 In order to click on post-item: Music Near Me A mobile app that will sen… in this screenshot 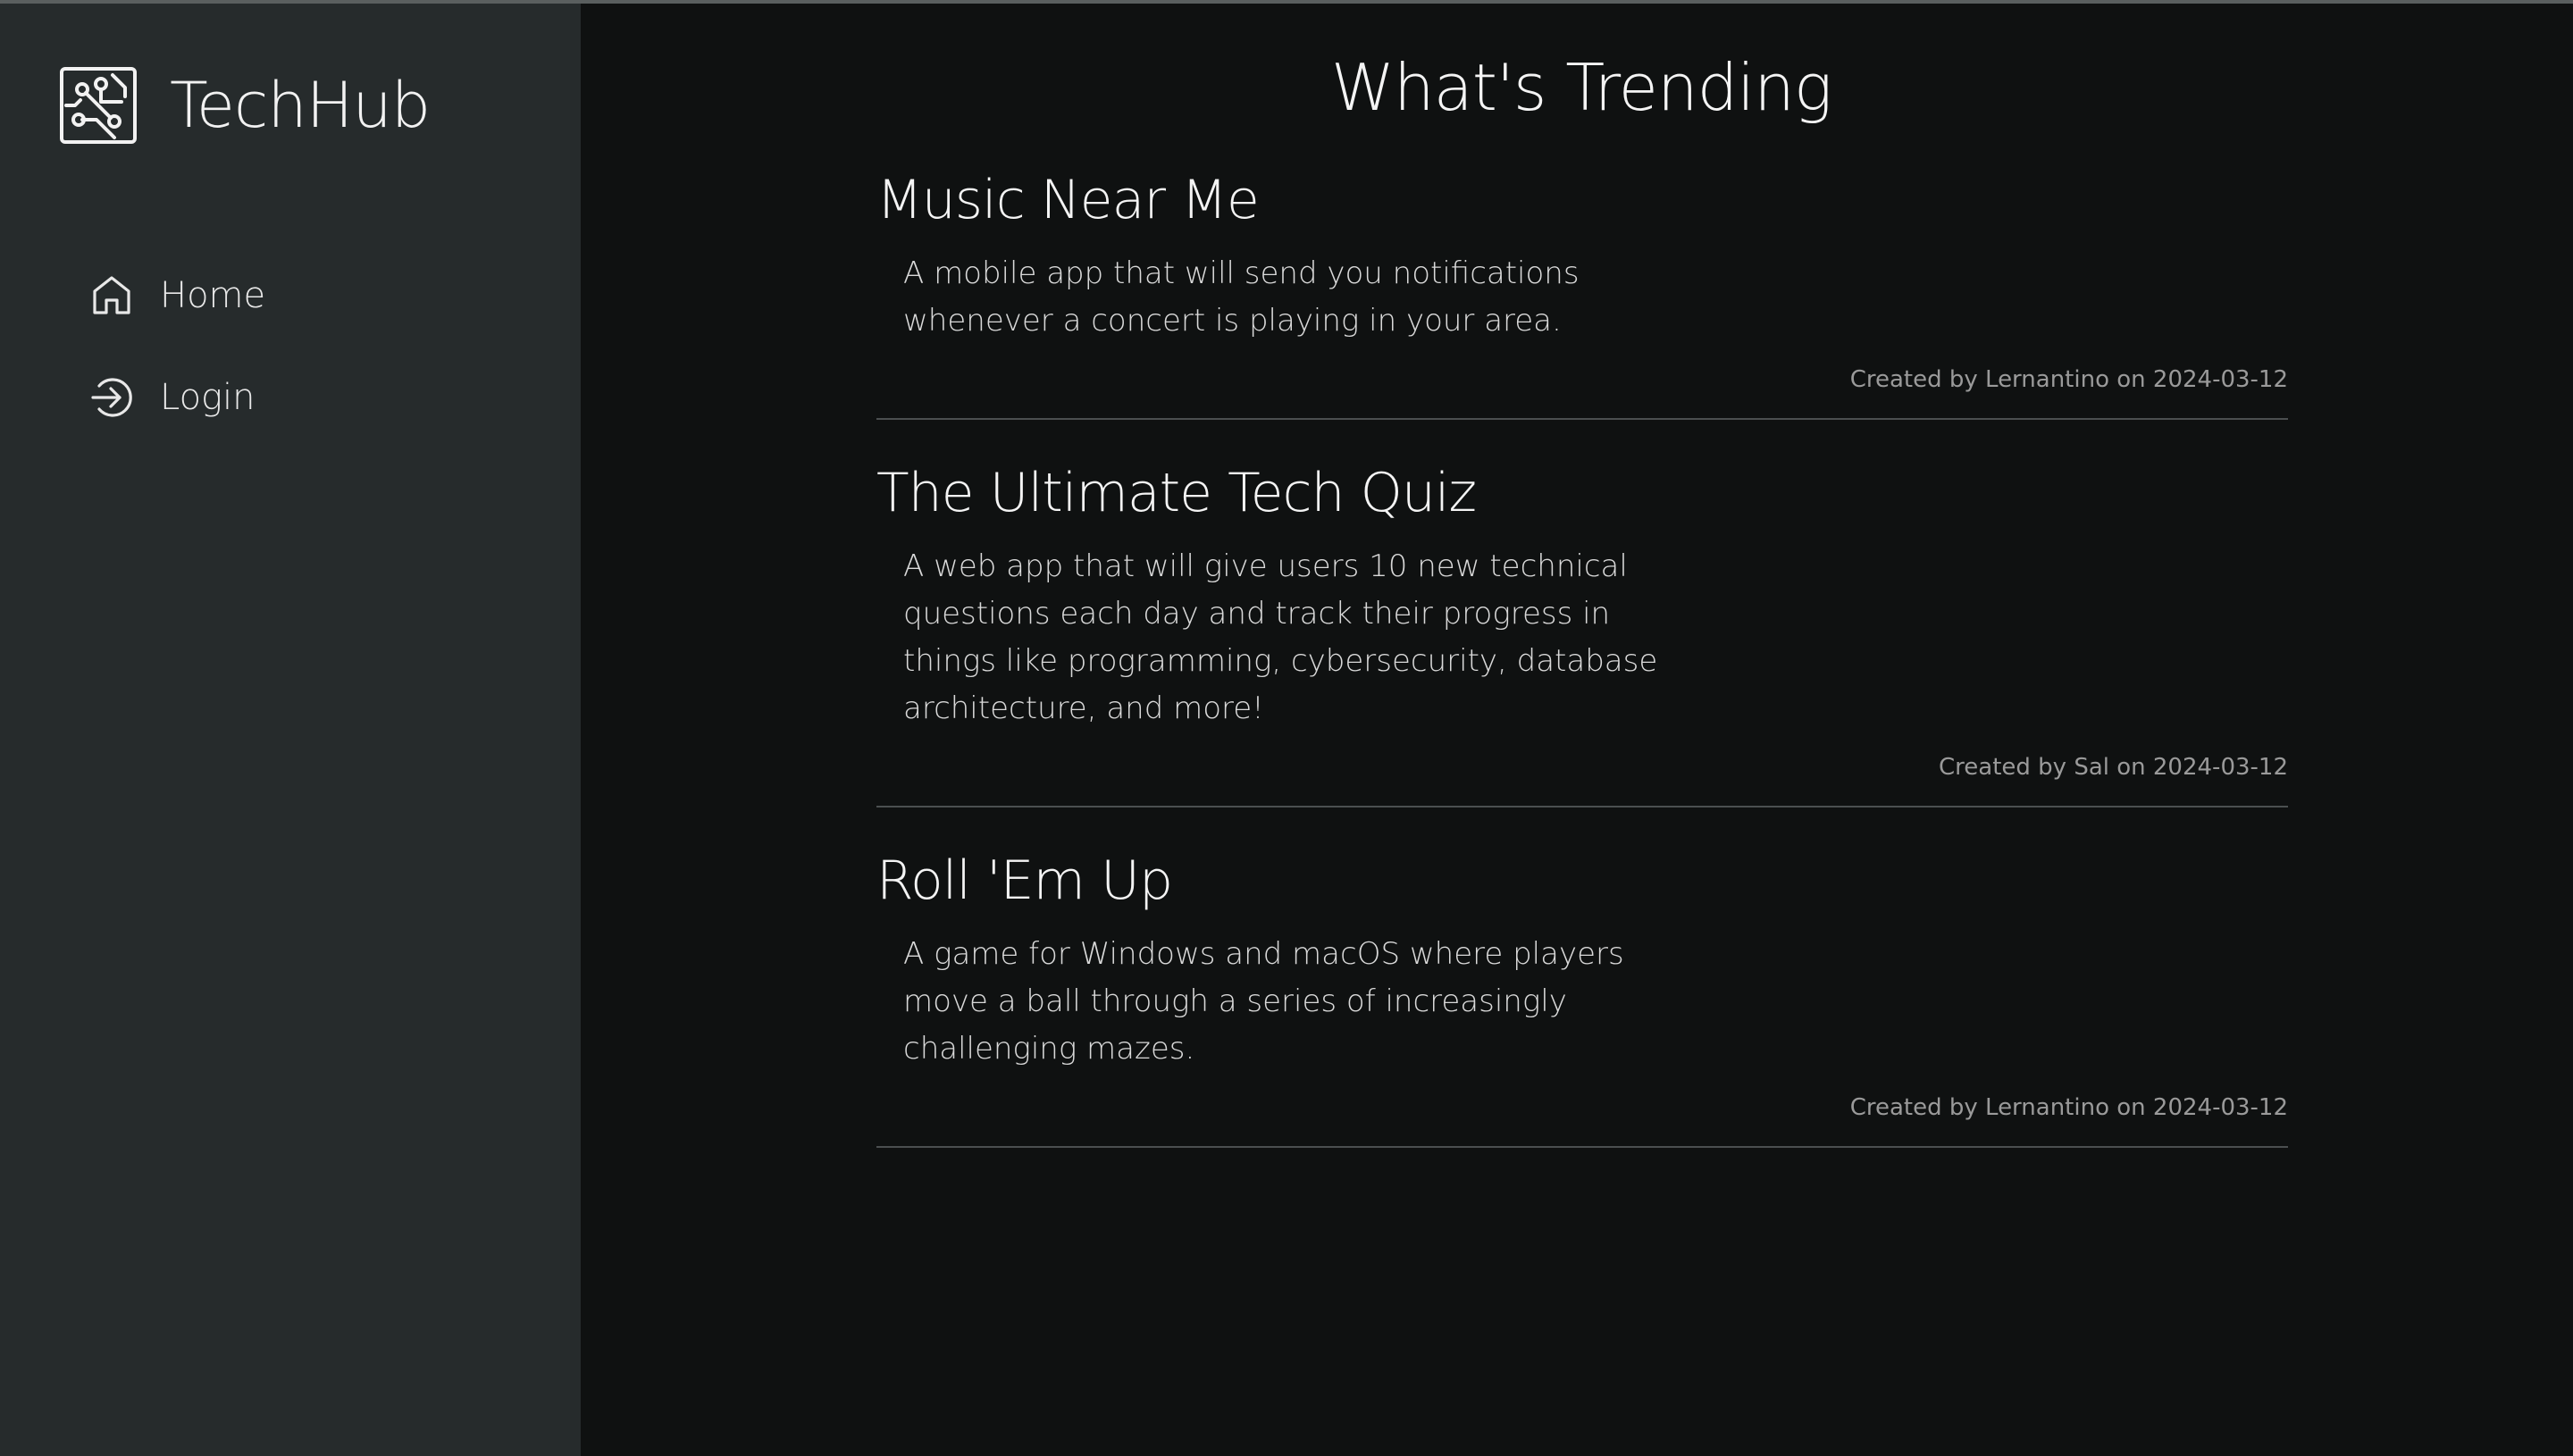, I will do `click(1582, 292)`.